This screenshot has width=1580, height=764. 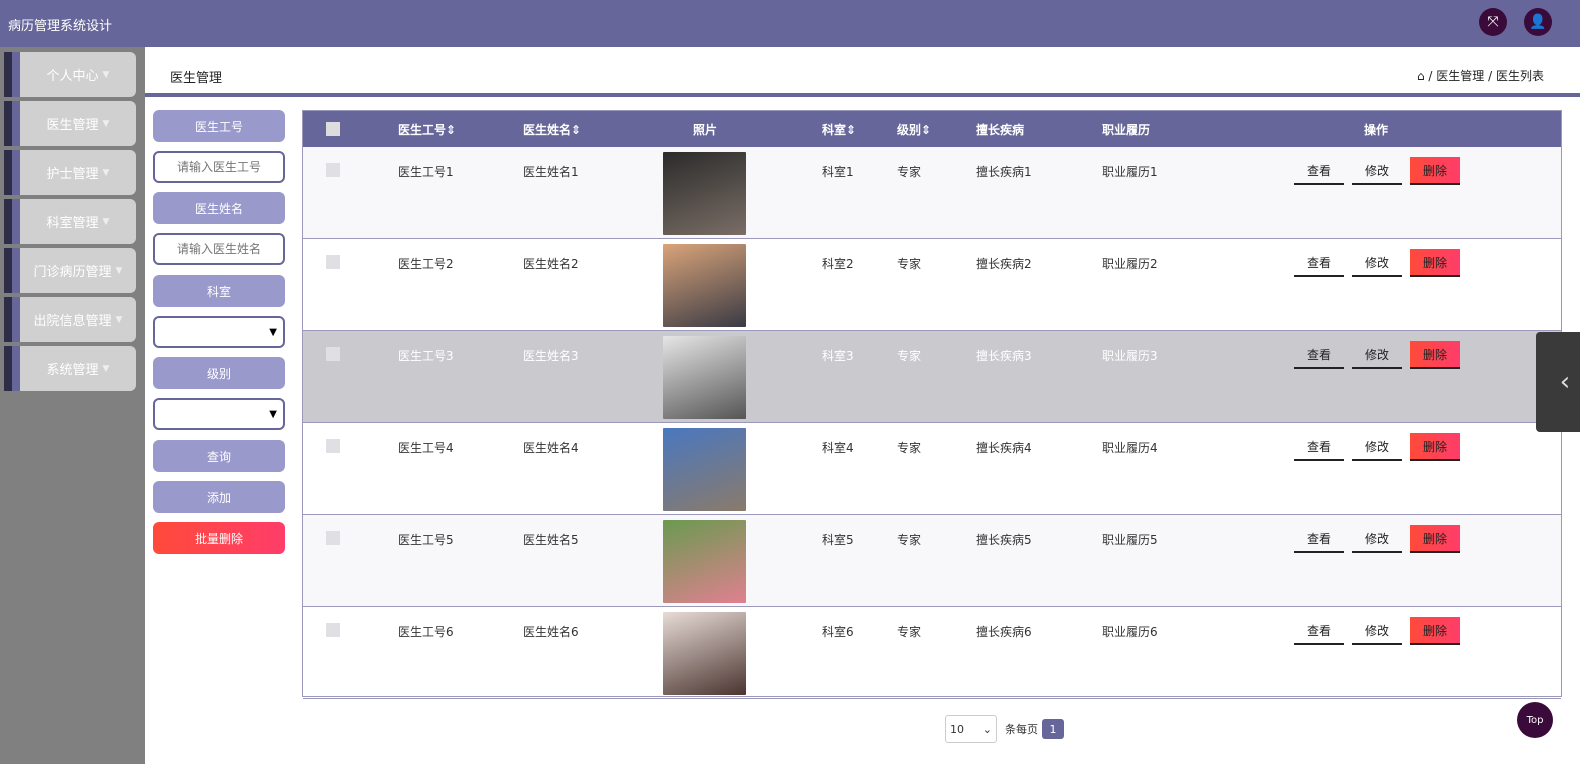 I want to click on table-row: 医生工号4 医生姓名4 科室4 专家 擅长疾病4 职业履历4 查看 修改 删除, so click(x=932, y=469).